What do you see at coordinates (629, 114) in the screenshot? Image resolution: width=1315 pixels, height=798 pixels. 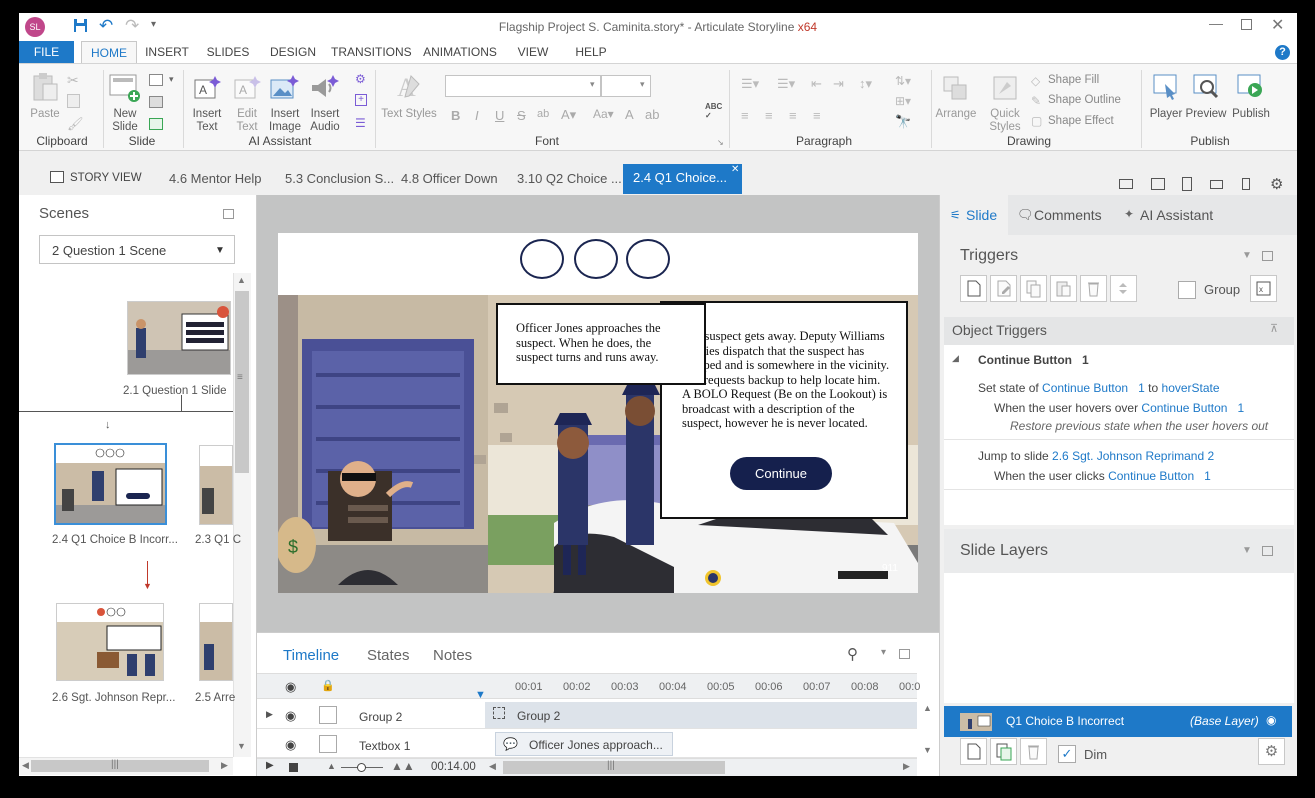 I see `clear-formatting-icon: A` at bounding box center [629, 114].